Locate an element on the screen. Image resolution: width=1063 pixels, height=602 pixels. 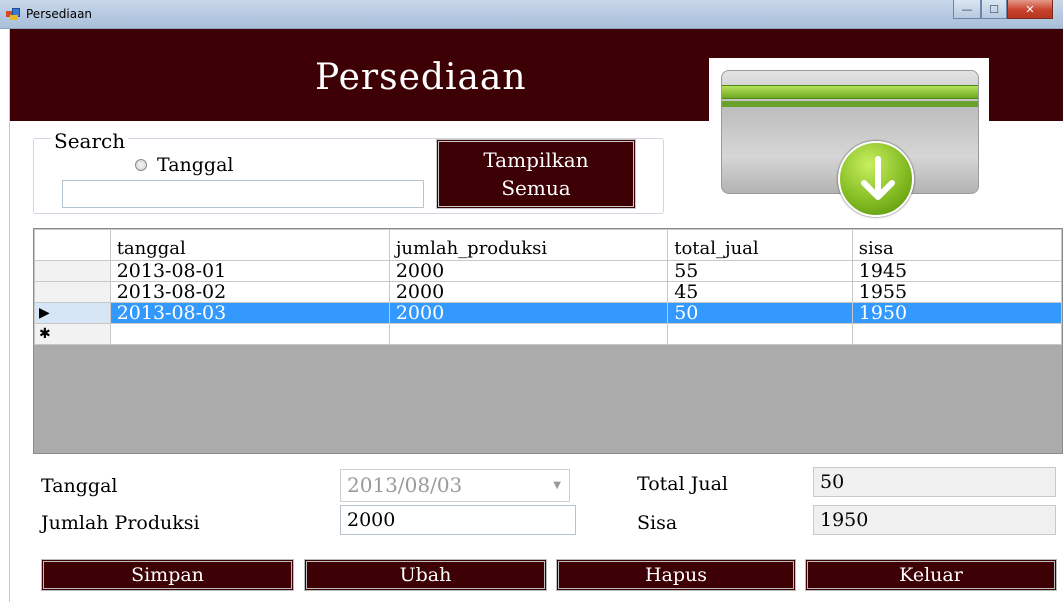
grid-header-row: tanggal jumlah_produksi total_jual sisa is located at coordinates (548, 245).